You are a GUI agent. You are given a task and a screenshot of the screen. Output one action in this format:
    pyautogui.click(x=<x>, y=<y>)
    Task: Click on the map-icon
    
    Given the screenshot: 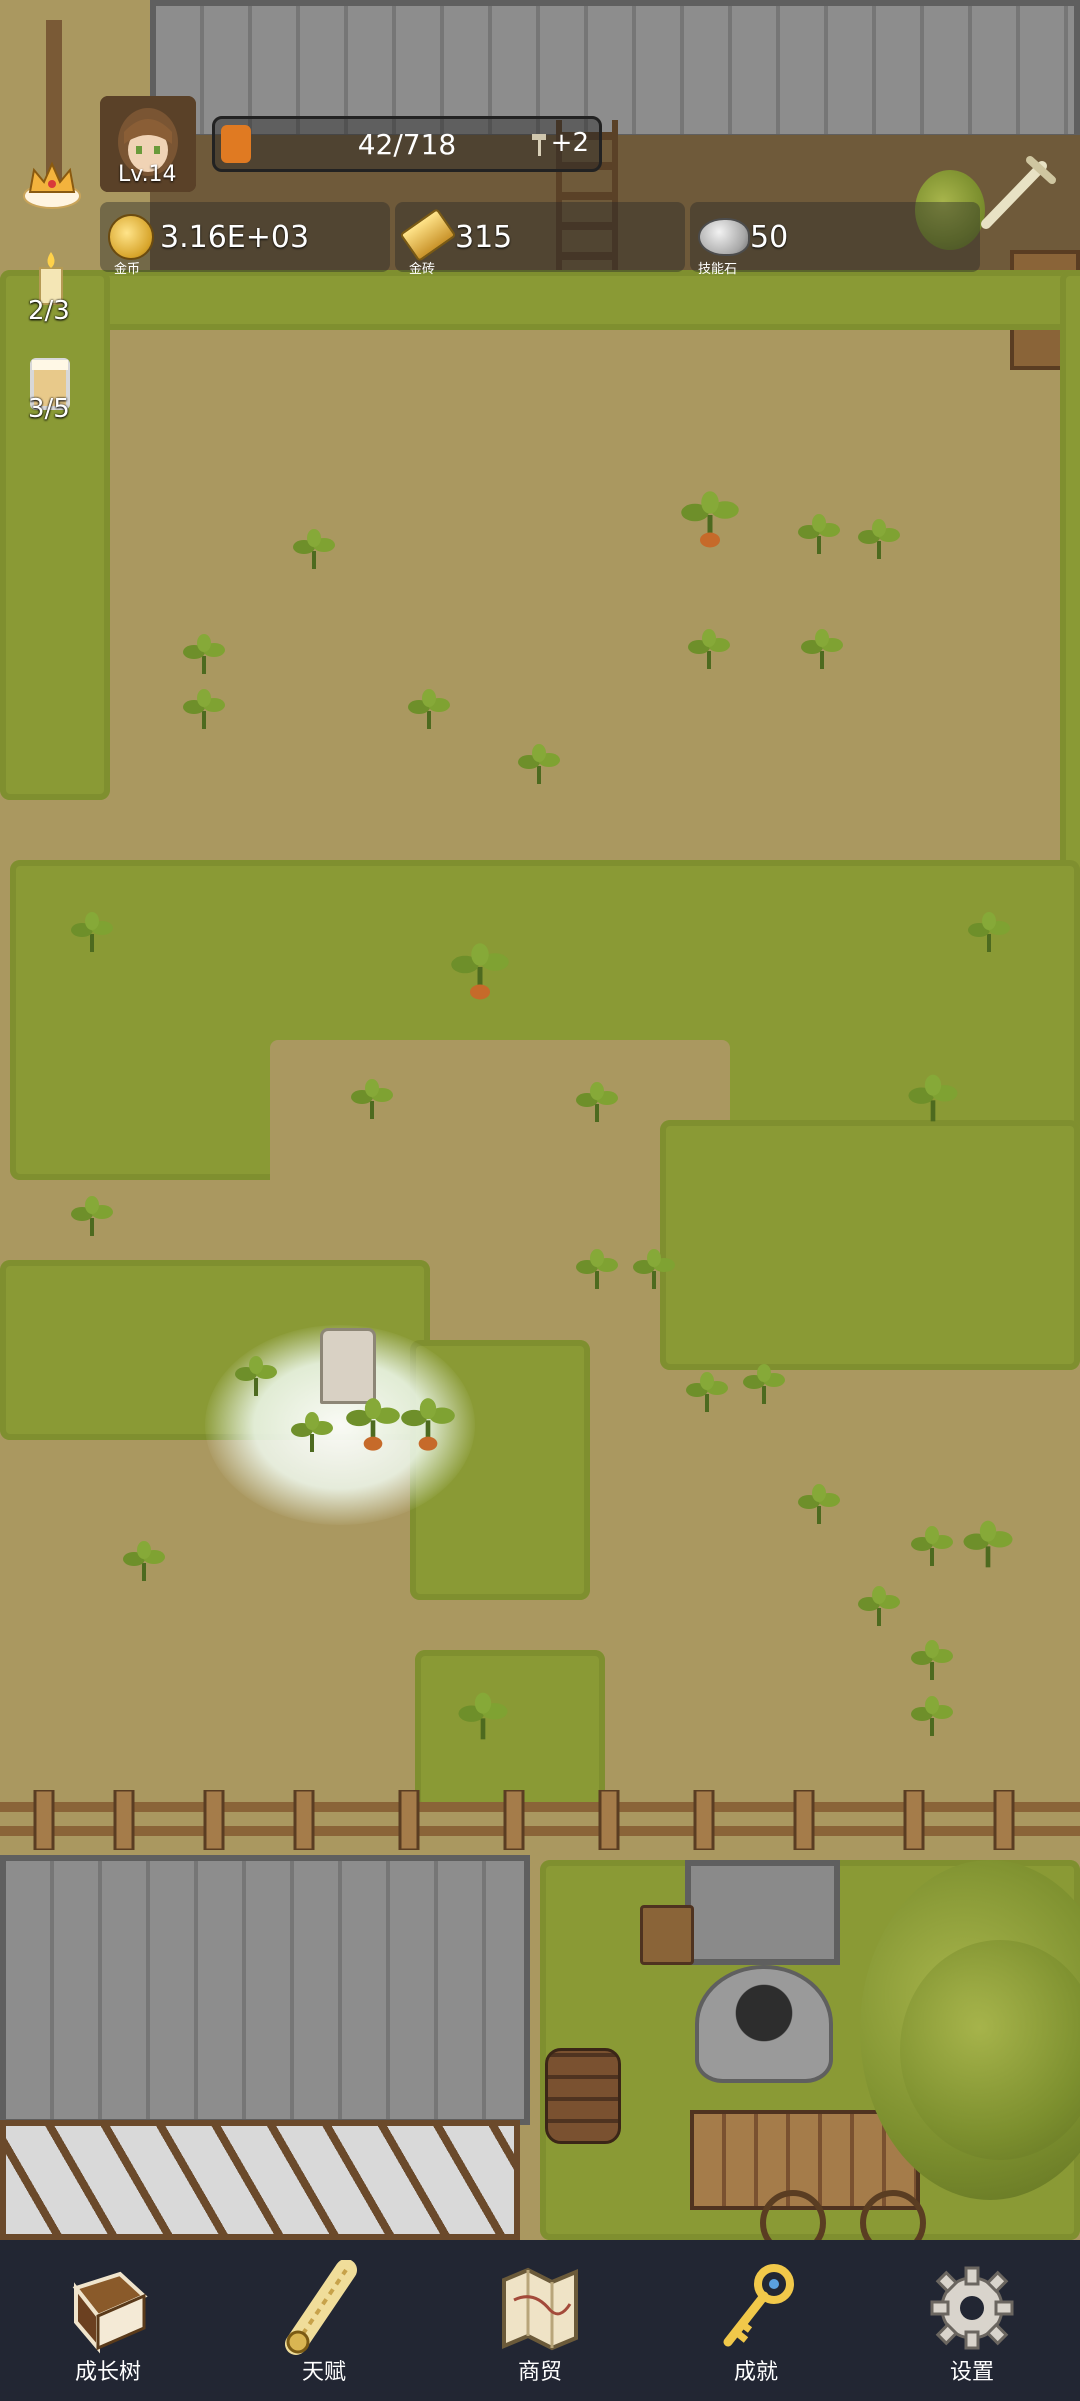 What is the action you would take?
    pyautogui.click(x=540, y=2309)
    